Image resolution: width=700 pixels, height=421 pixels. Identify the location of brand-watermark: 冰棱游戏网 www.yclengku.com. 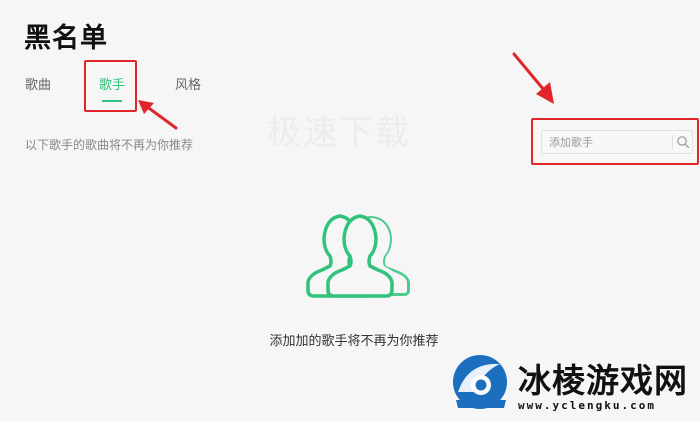
(573, 385).